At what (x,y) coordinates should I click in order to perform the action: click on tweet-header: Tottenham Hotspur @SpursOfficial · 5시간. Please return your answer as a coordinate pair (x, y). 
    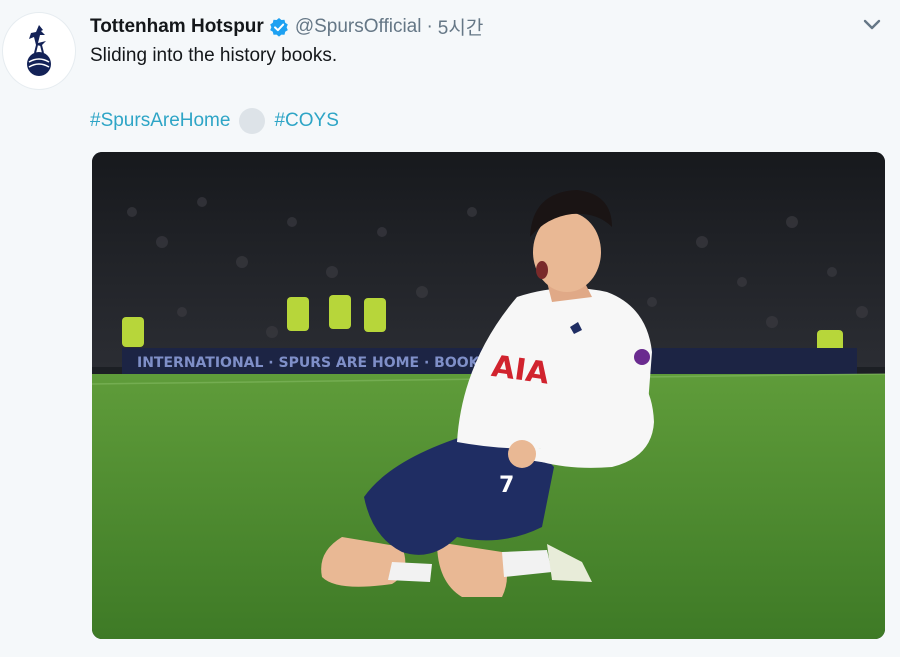
    Looking at the image, I should click on (286, 26).